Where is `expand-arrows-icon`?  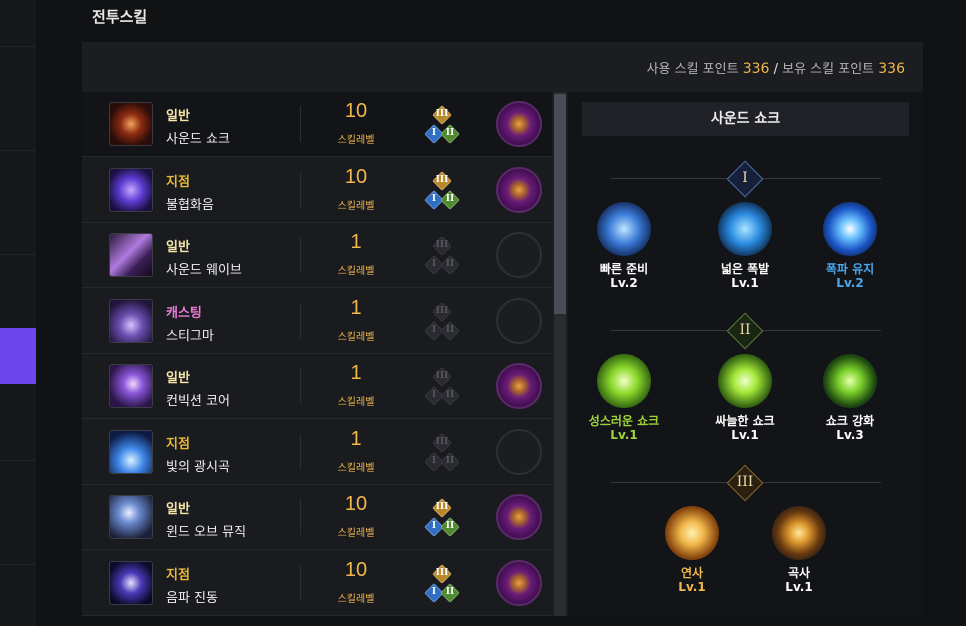 expand-arrows-icon is located at coordinates (745, 229).